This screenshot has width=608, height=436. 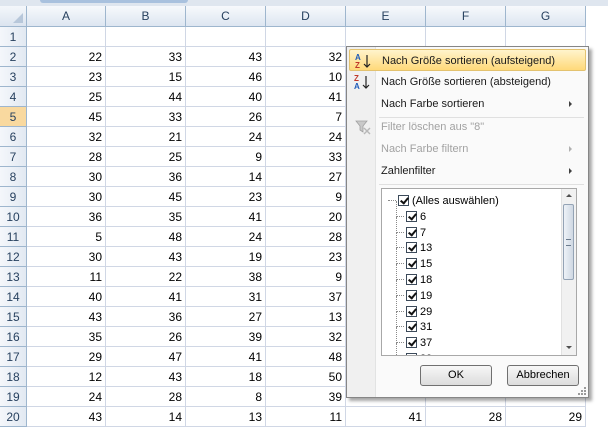 What do you see at coordinates (568, 272) in the screenshot?
I see `filter-list-scrollbar` at bounding box center [568, 272].